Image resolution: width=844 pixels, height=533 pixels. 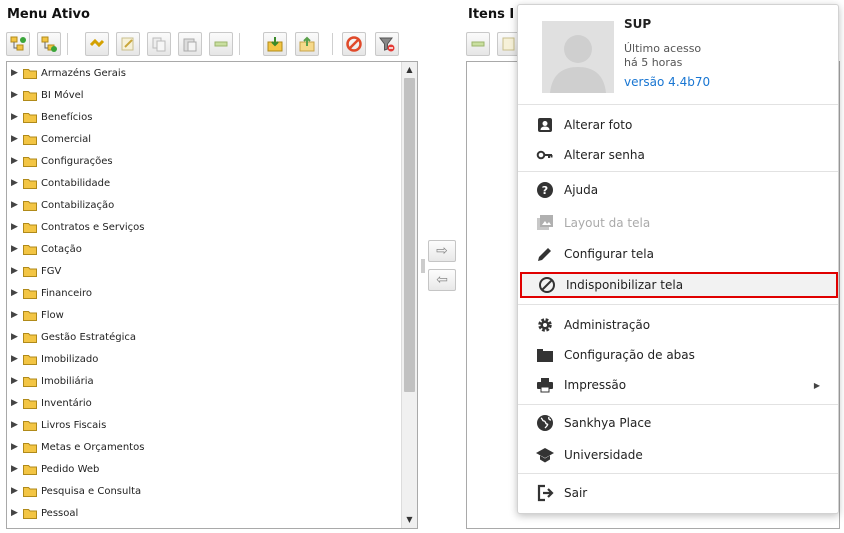 What do you see at coordinates (678, 385) in the screenshot?
I see `menu-impressao: Impressão ▶` at bounding box center [678, 385].